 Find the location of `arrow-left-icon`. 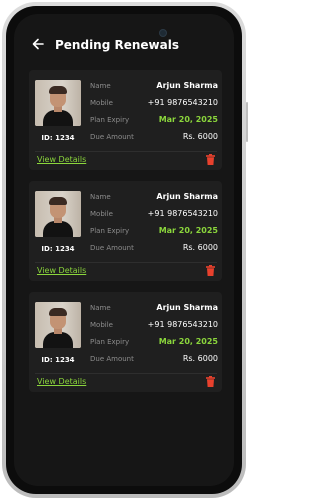

arrow-left-icon is located at coordinates (38, 44).